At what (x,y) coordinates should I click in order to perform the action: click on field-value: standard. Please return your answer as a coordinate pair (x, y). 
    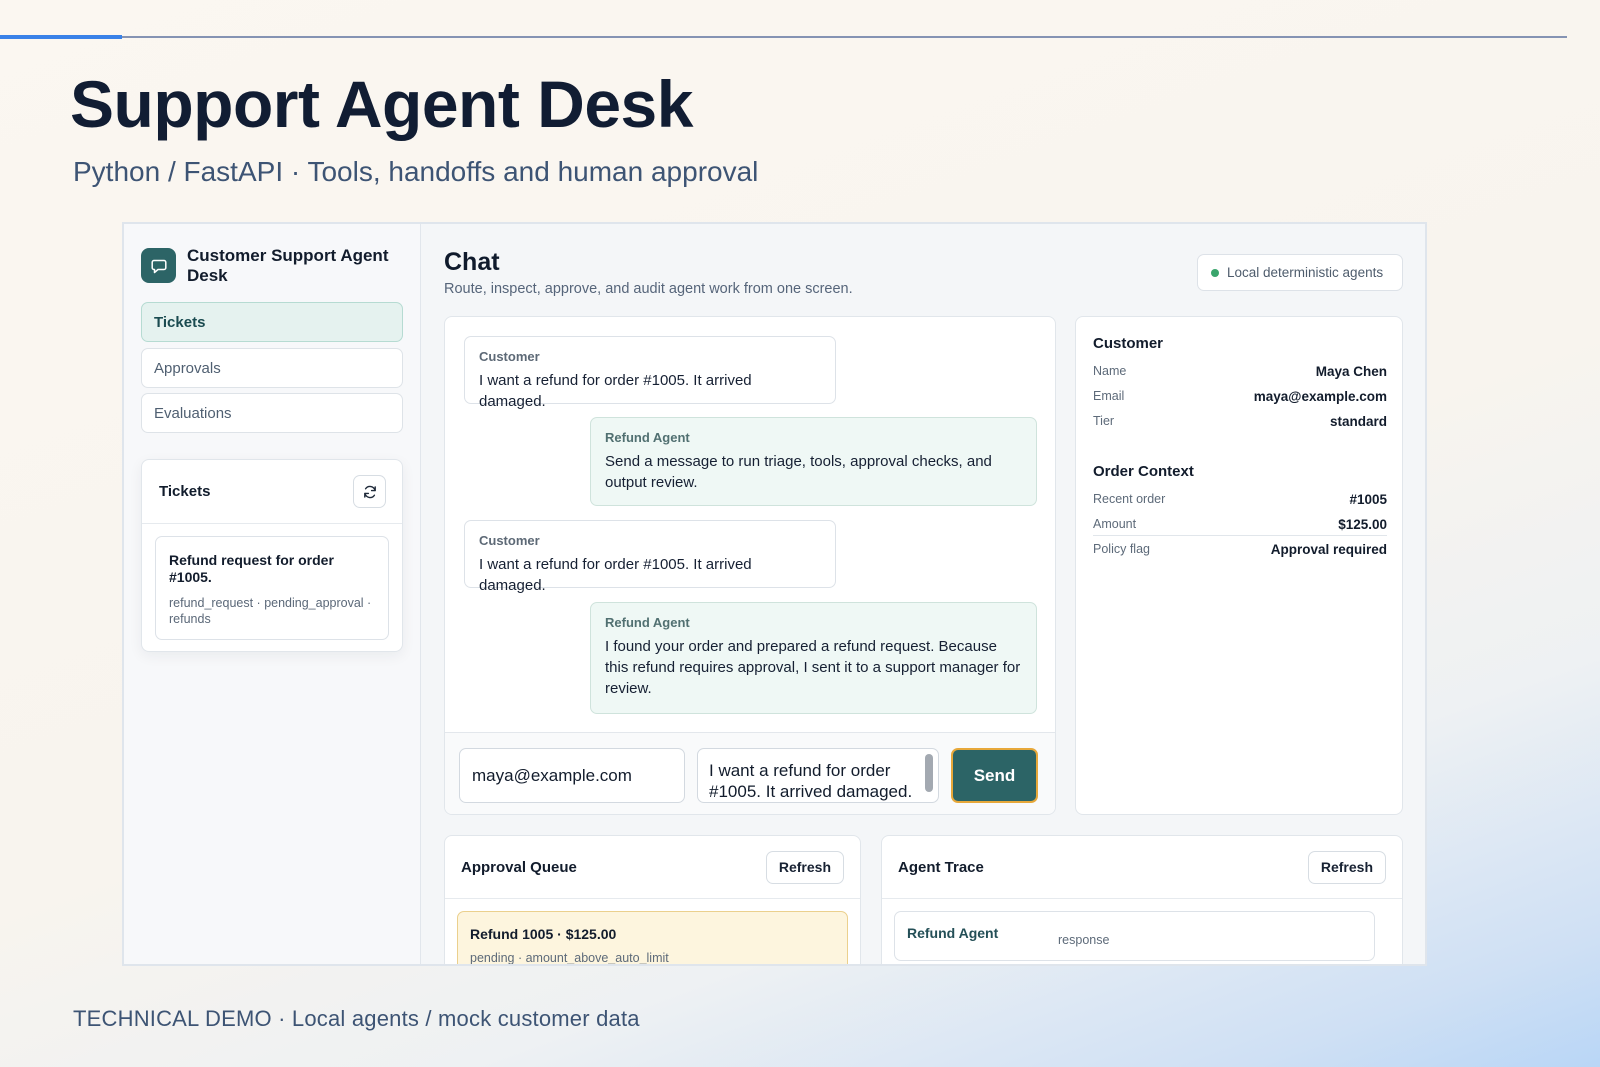
    Looking at the image, I should click on (1358, 421).